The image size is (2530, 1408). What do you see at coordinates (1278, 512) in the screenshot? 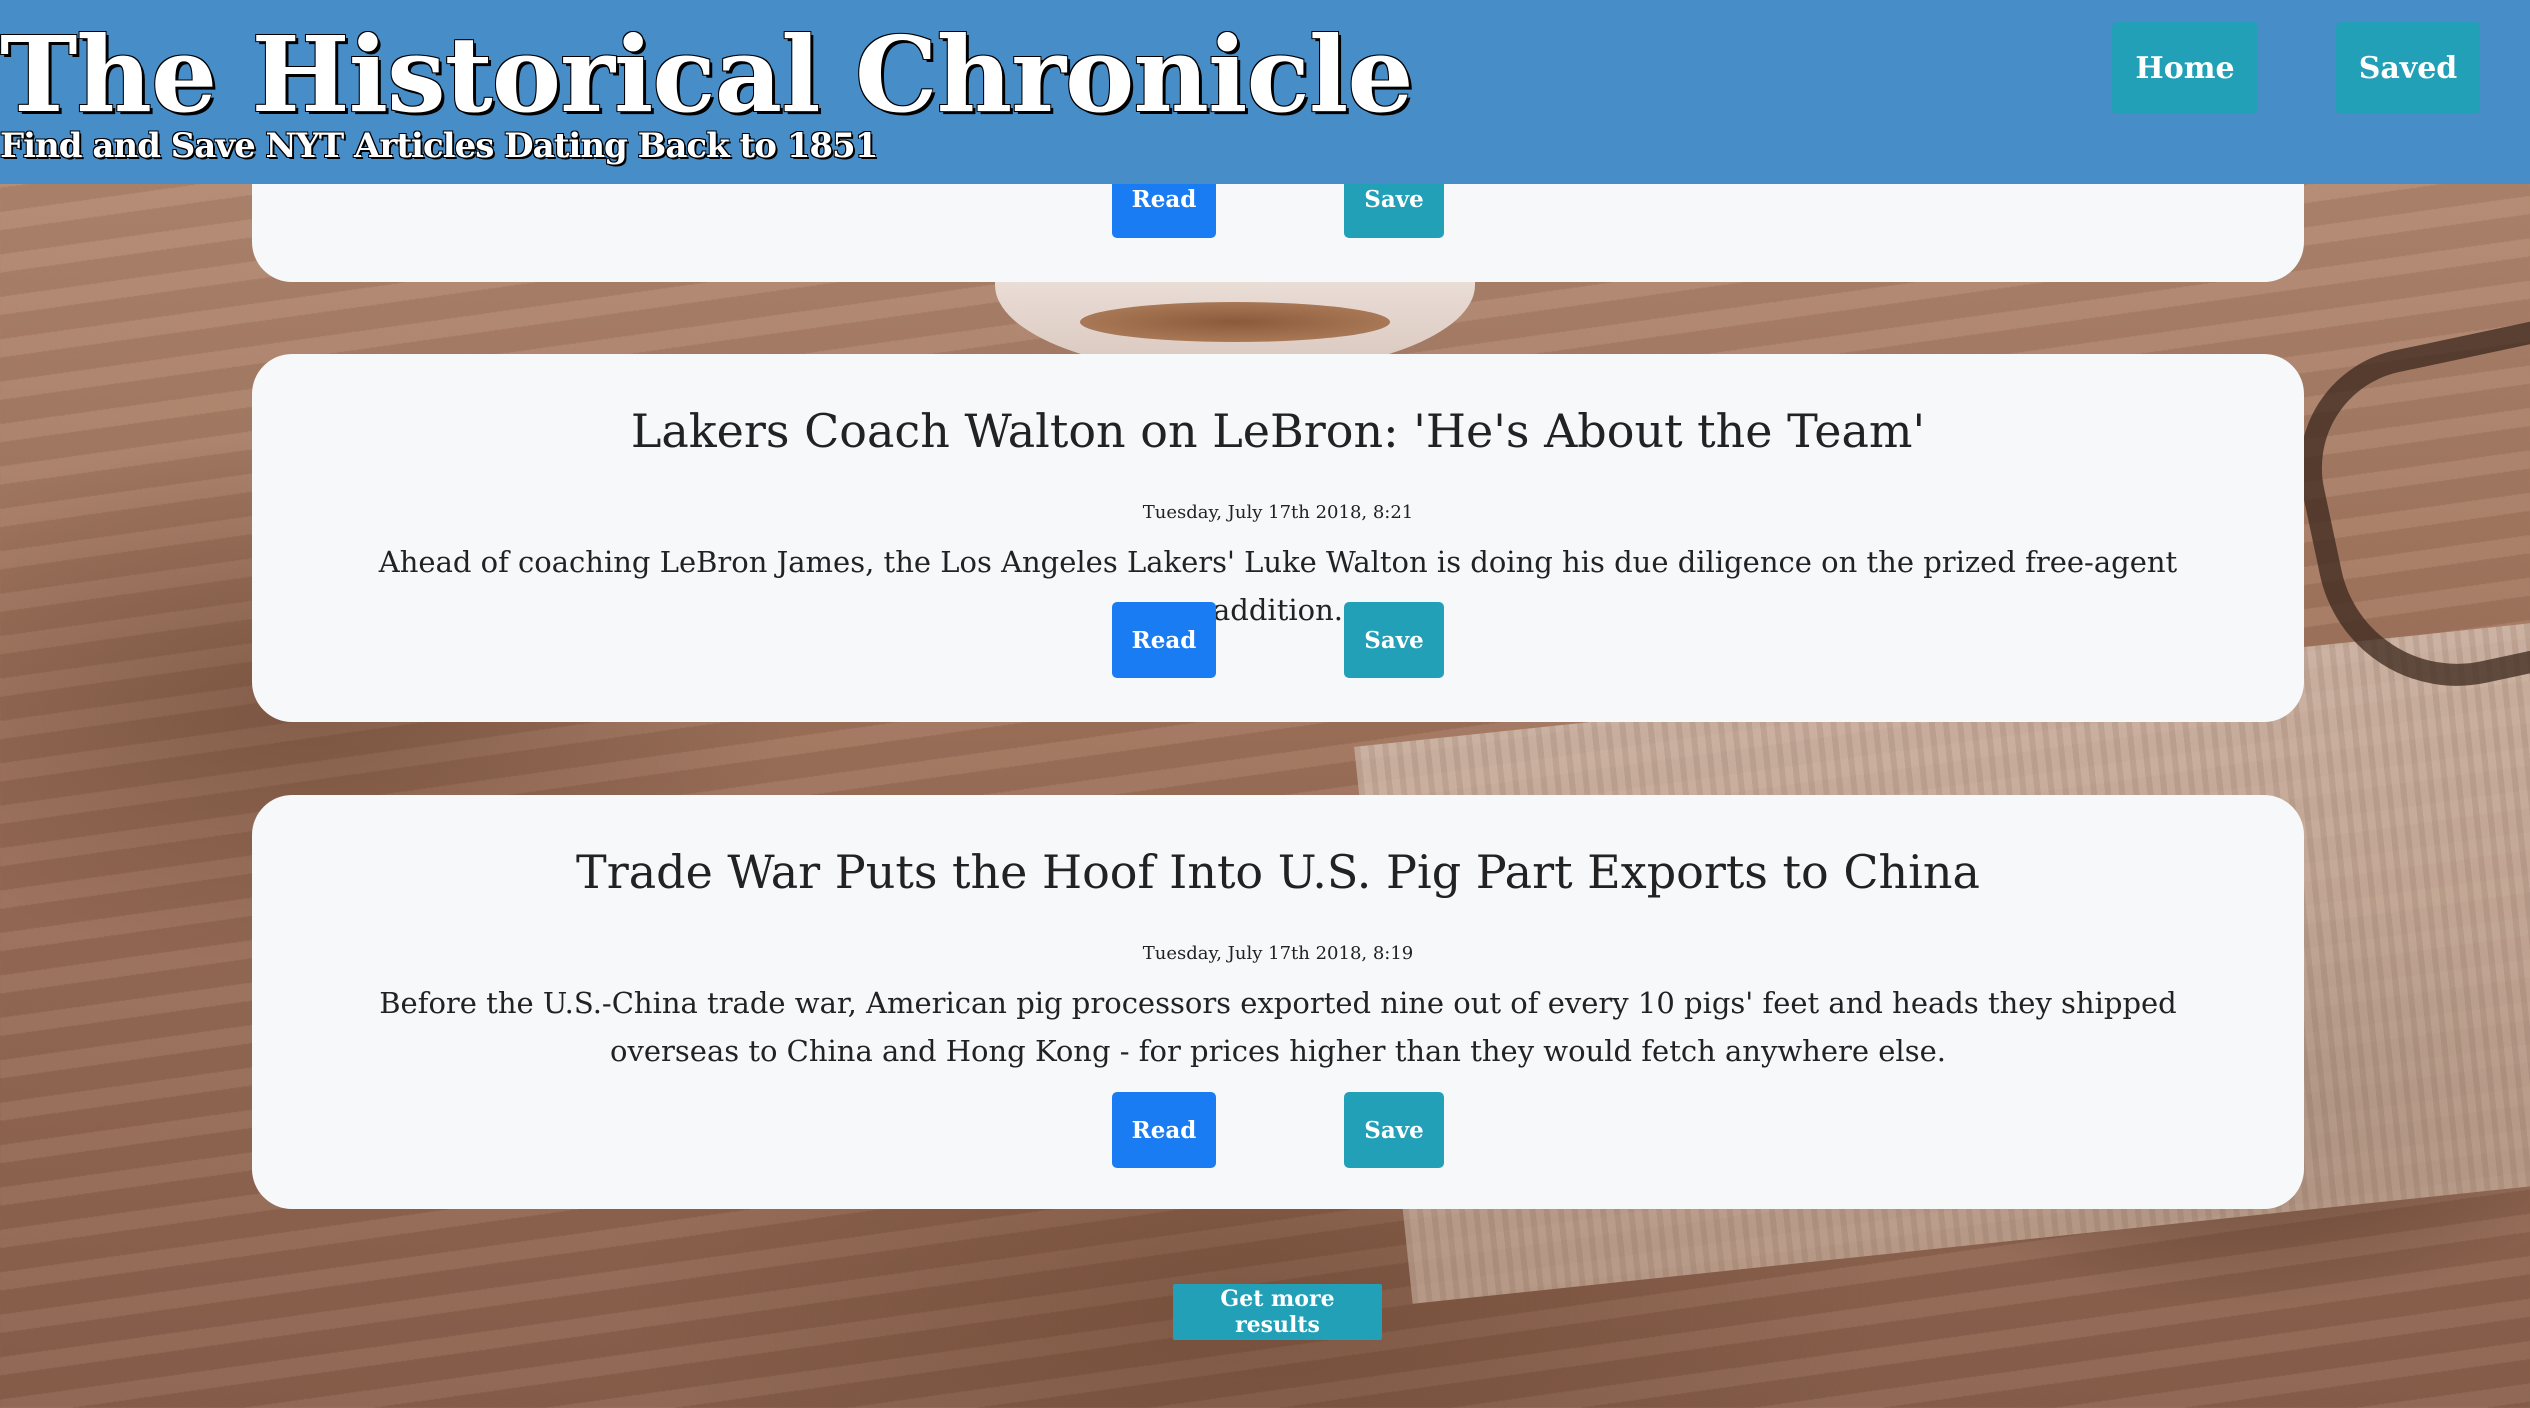
I see `article-date: Tuesday, July 17th 2018, 8:21` at bounding box center [1278, 512].